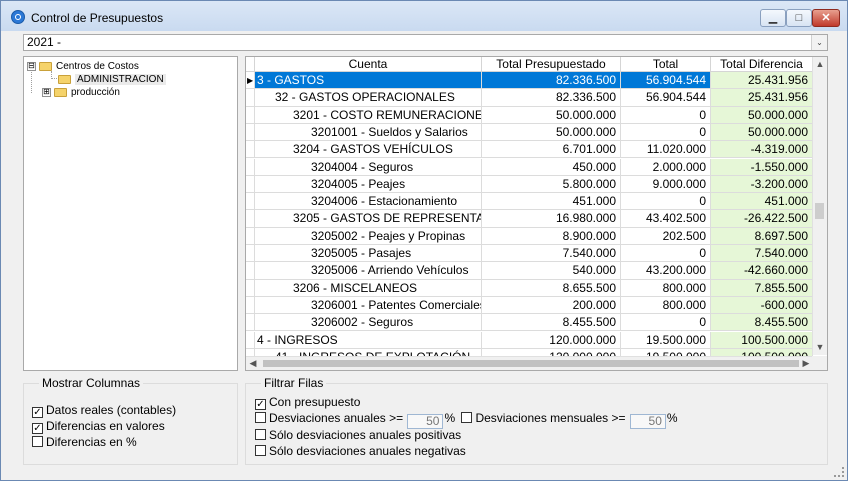 The width and height of the screenshot is (850, 483). What do you see at coordinates (425, 421) in the screenshot?
I see `desv-anuales-input: 50` at bounding box center [425, 421].